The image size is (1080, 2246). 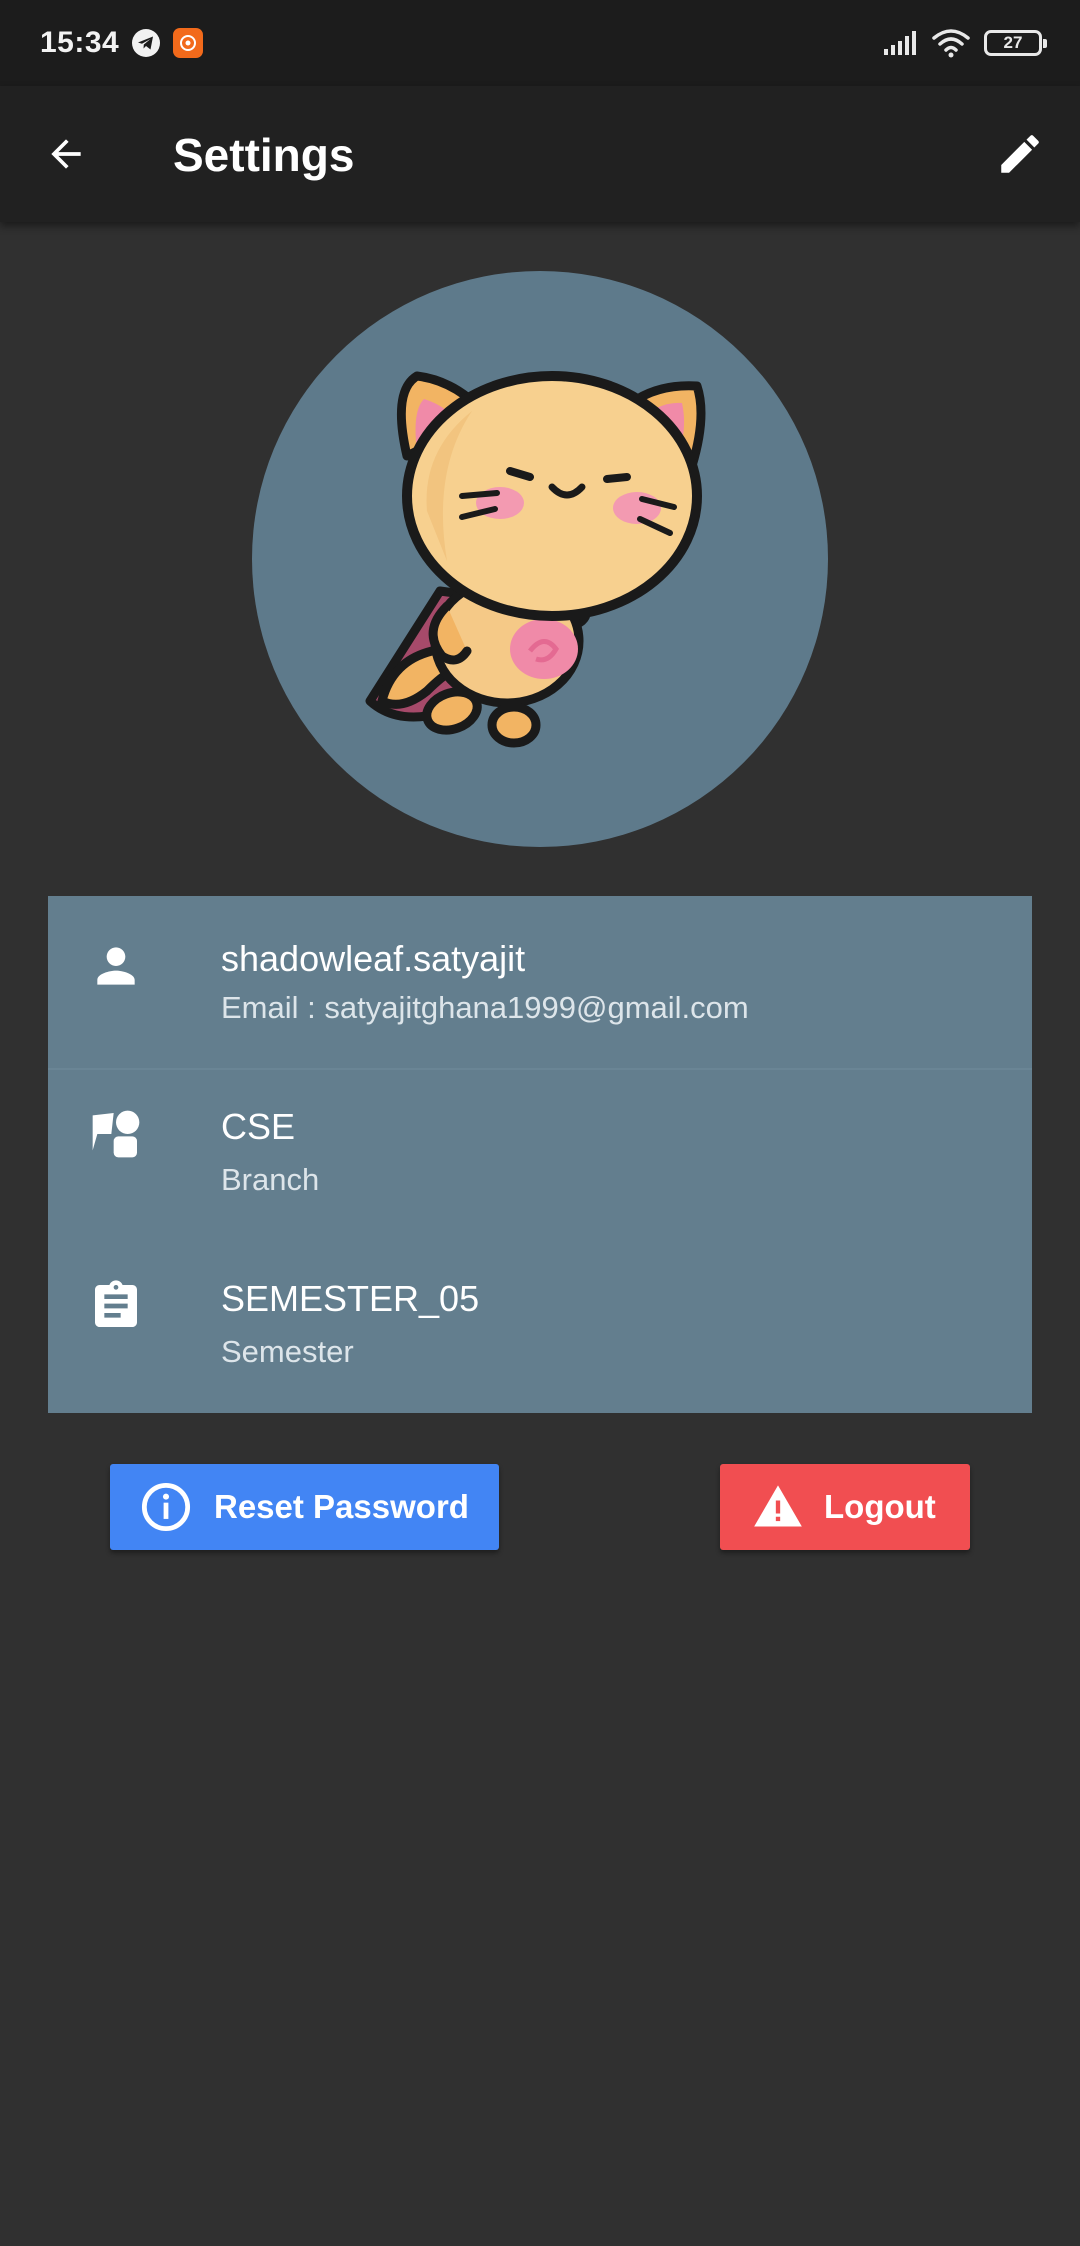 I want to click on reset-password-button: Reset Password, so click(x=304, y=1507).